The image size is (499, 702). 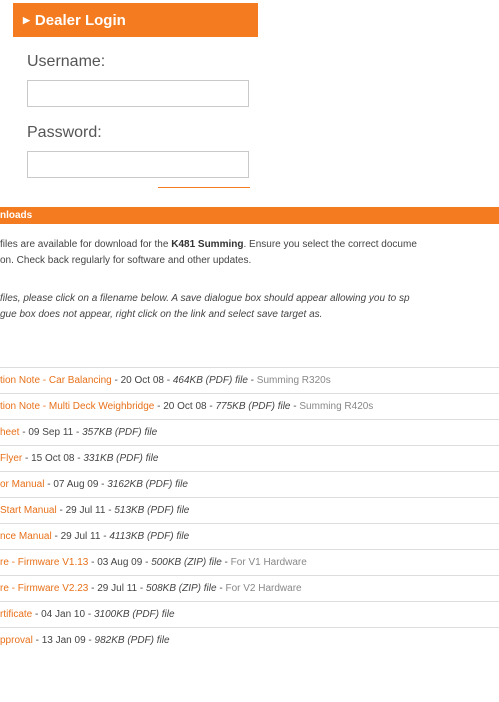 I want to click on file-date: 13 Jan 09, so click(x=63, y=640).